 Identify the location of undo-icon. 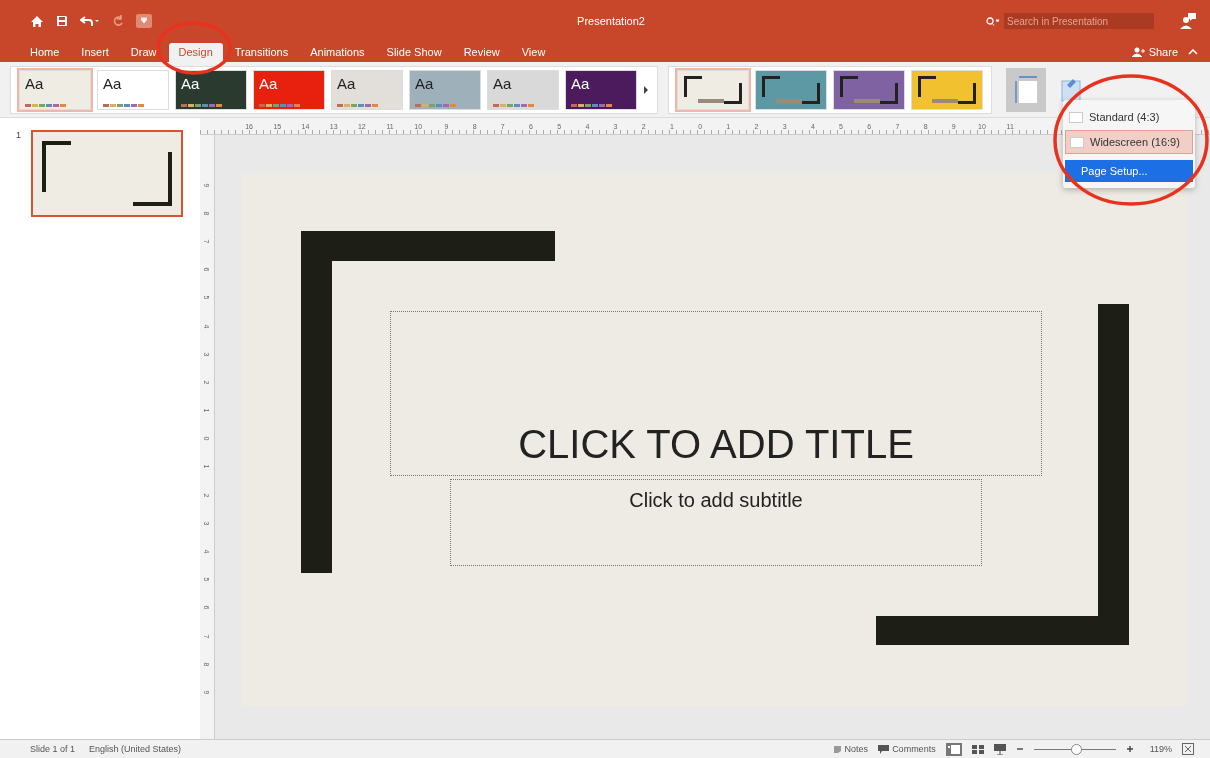
(90, 21).